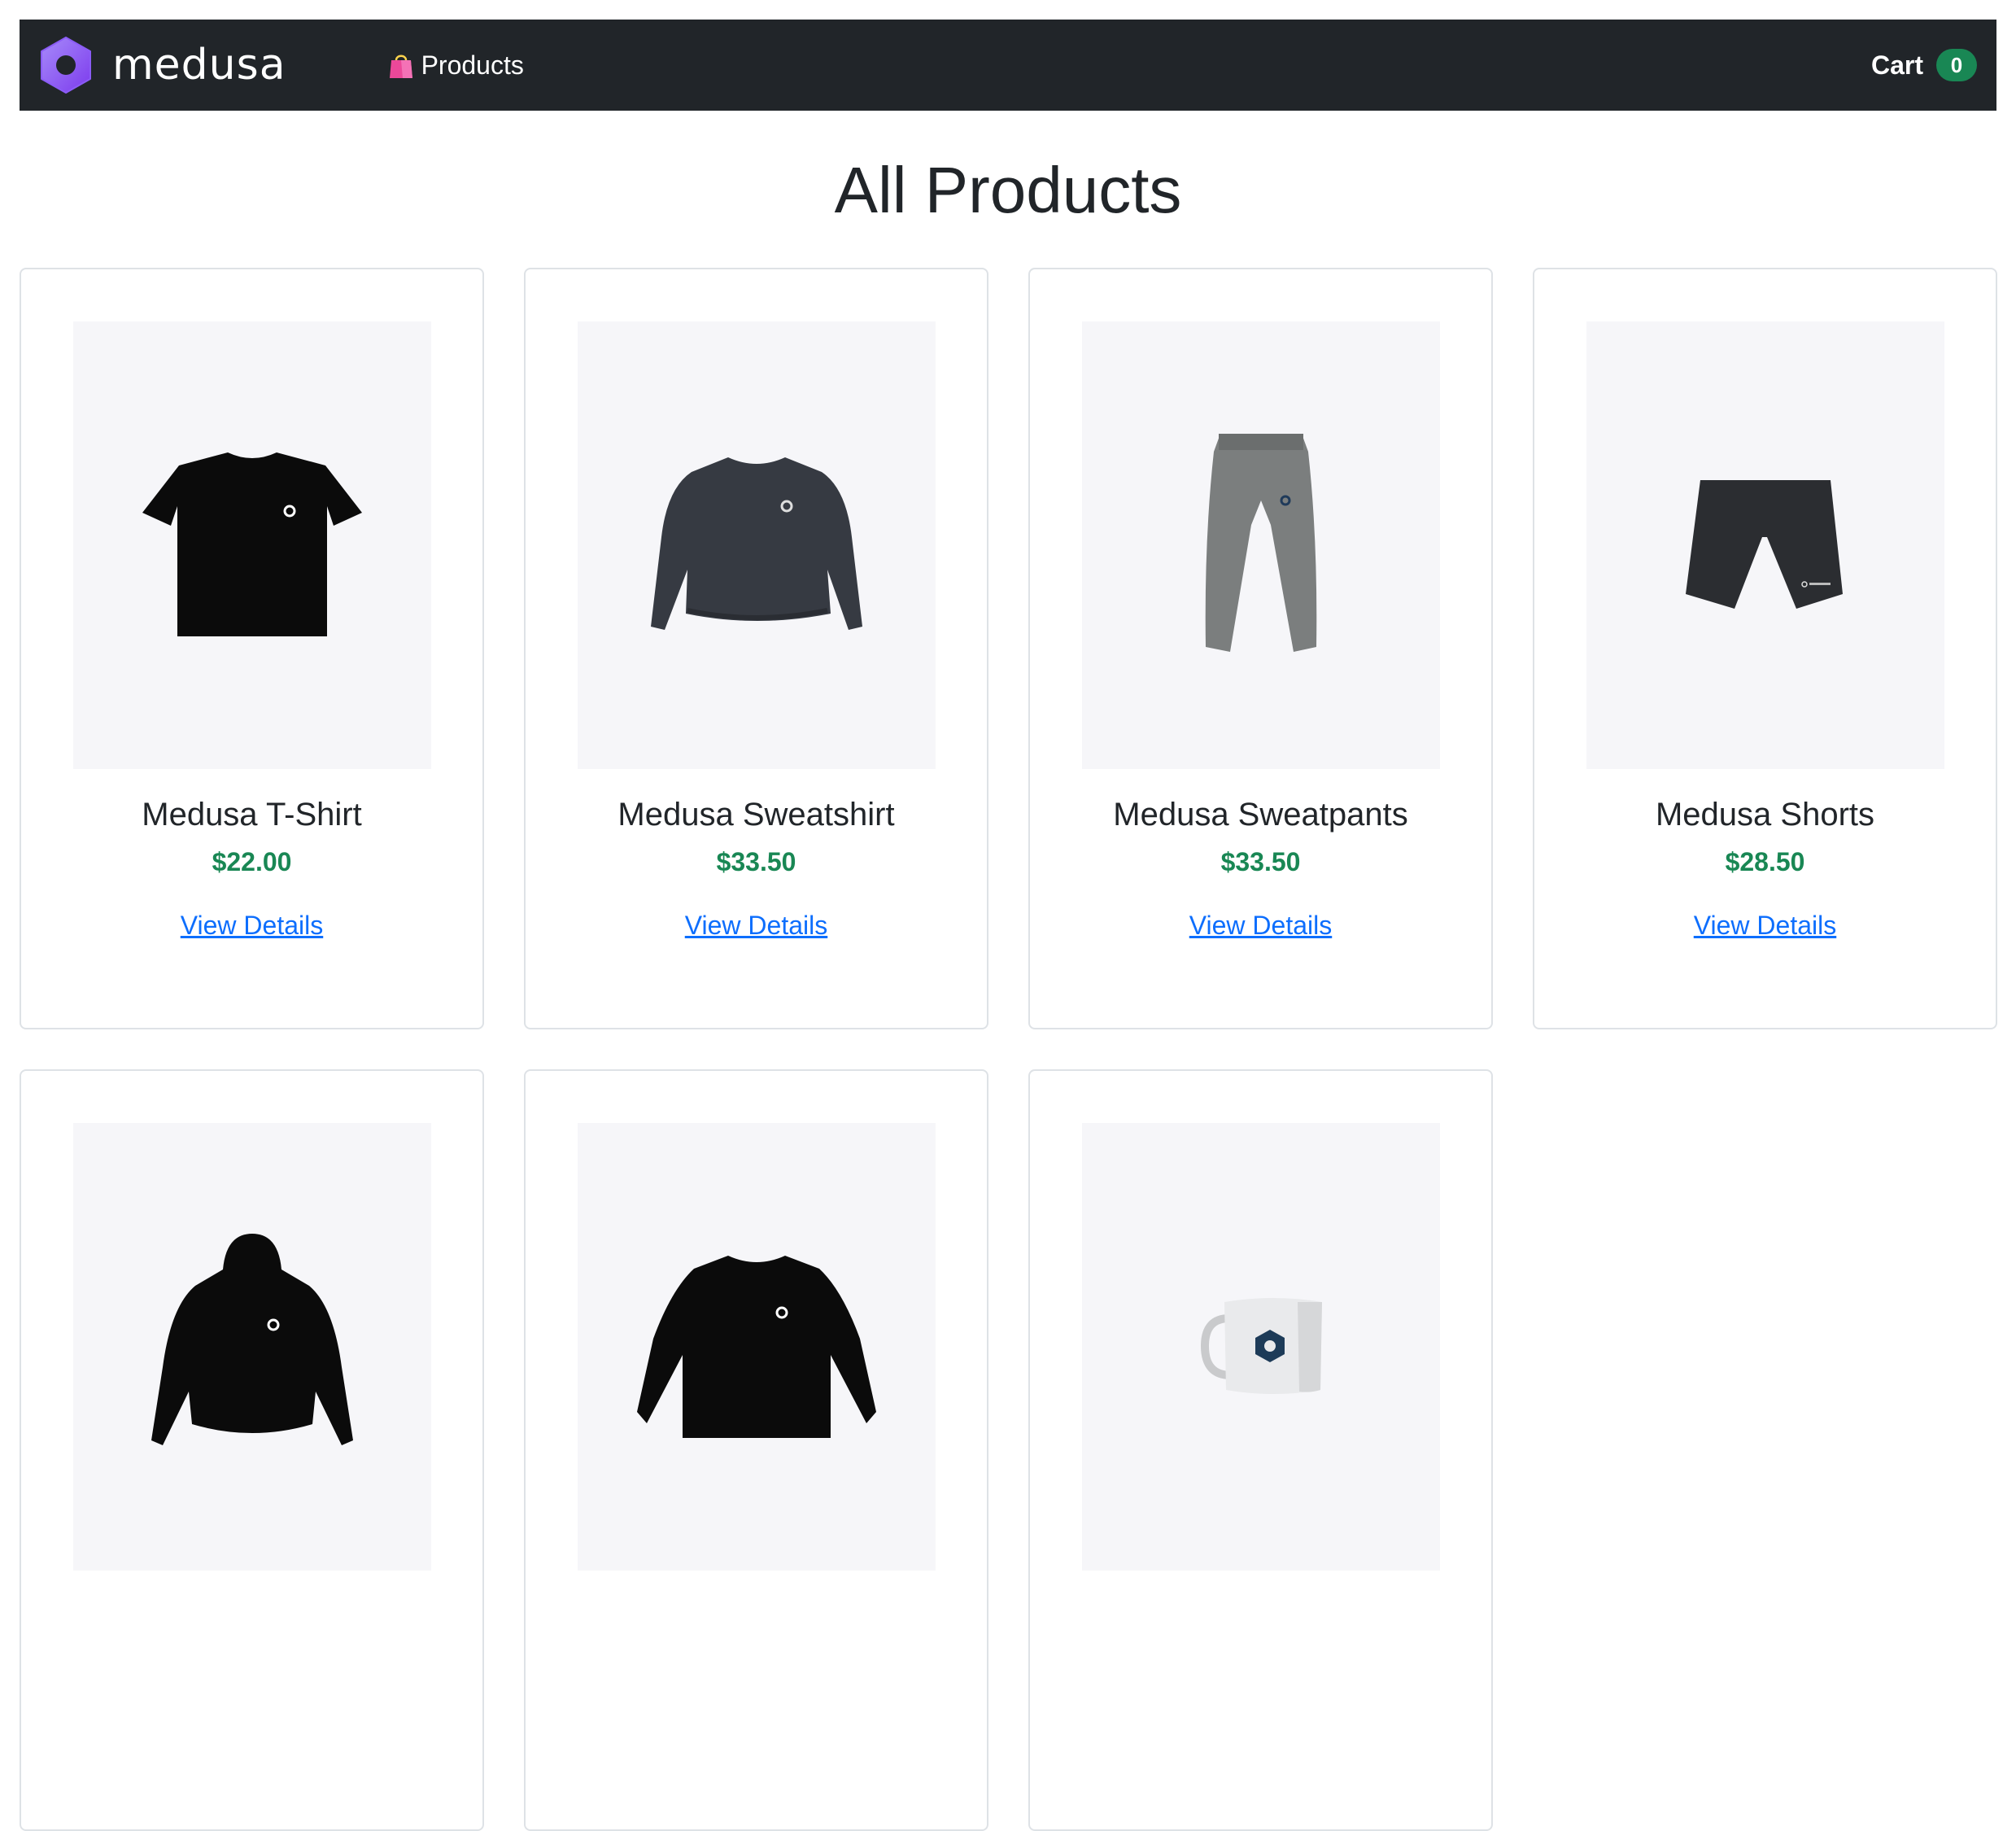  I want to click on brand-name: medusa, so click(199, 65).